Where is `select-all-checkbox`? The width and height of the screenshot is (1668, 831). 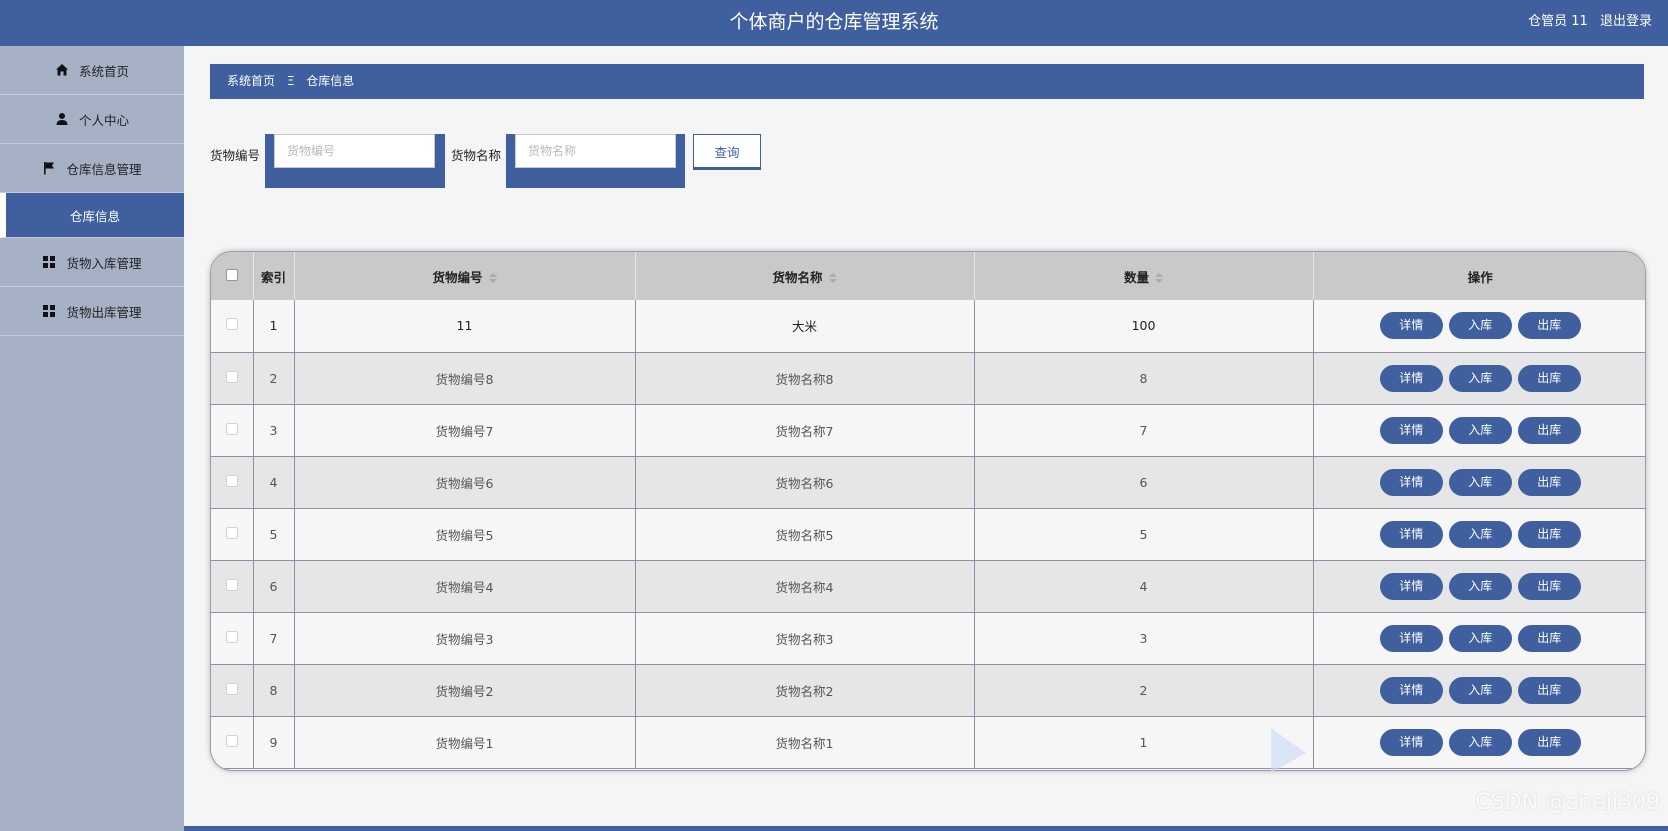 select-all-checkbox is located at coordinates (231, 274).